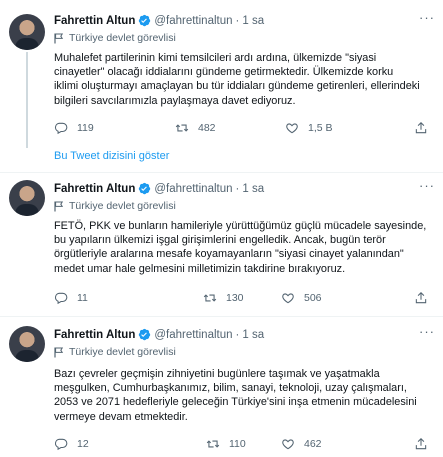  I want to click on like-count: 1,5 B, so click(320, 128).